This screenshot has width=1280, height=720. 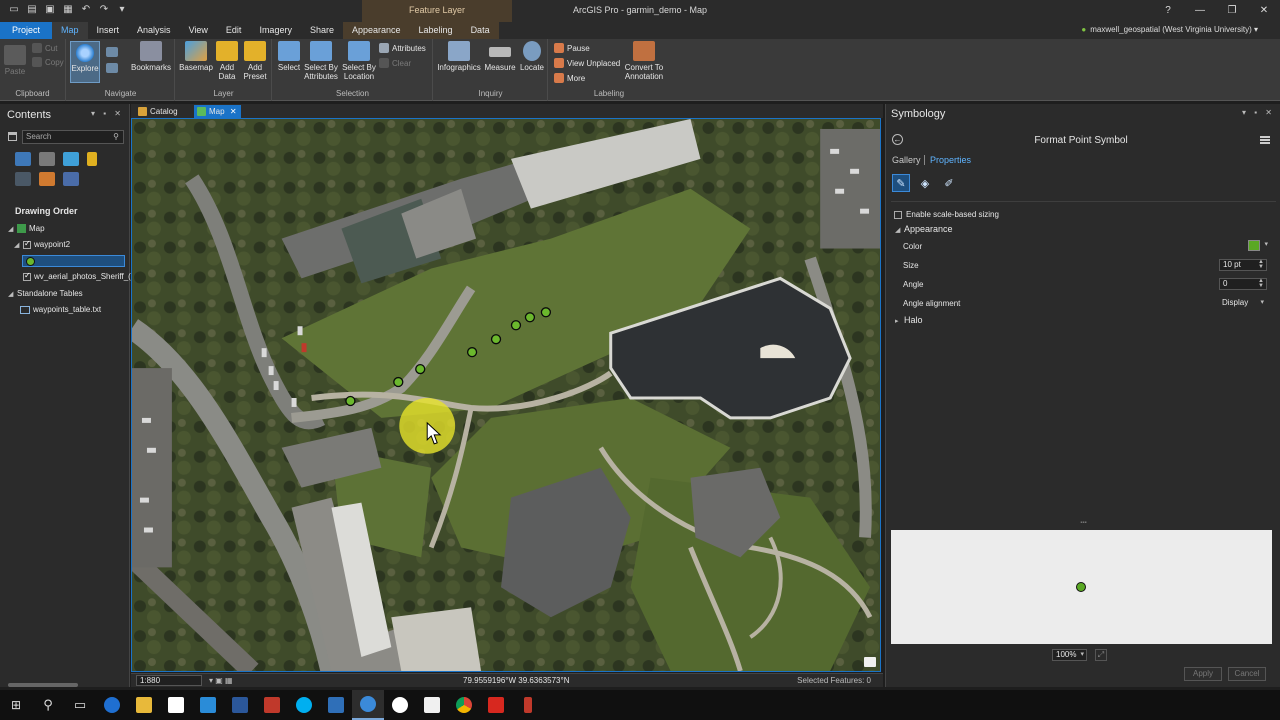 What do you see at coordinates (1243, 265) in the screenshot?
I see `size-input: 10 pt ▲ ▼` at bounding box center [1243, 265].